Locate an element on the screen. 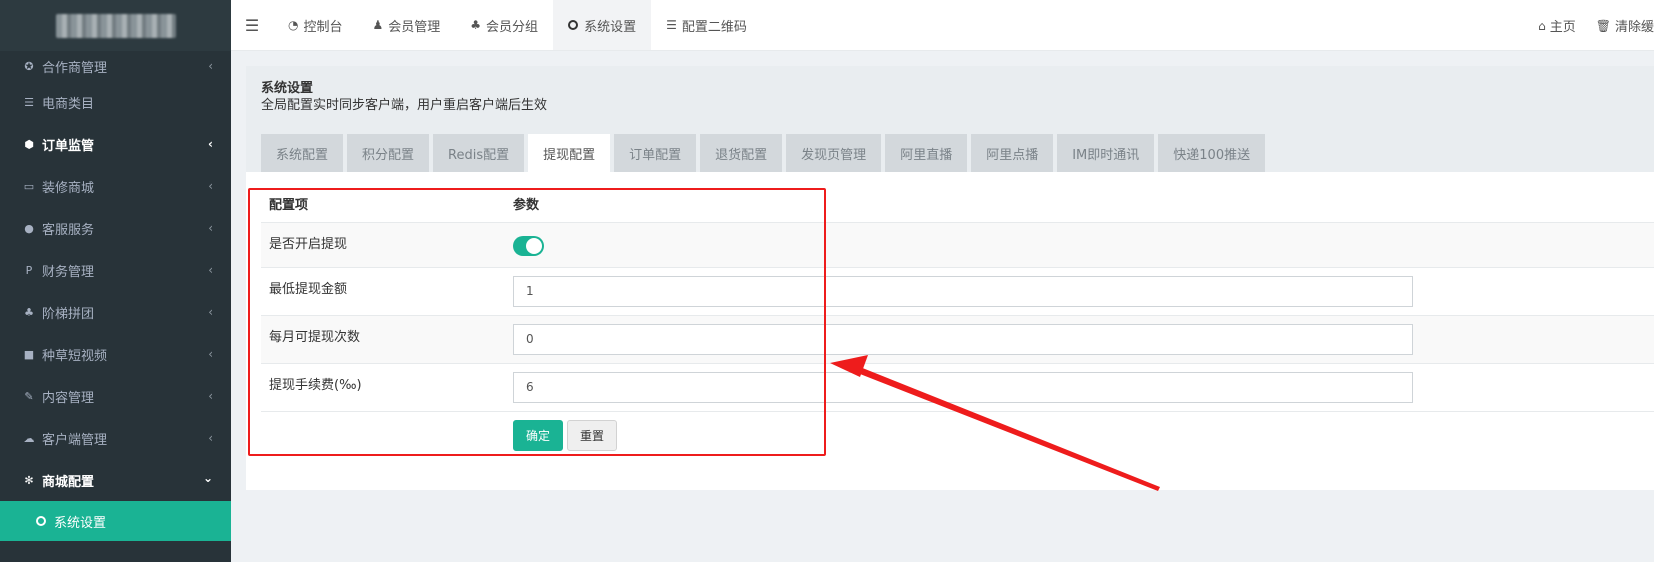  sidebar-item-label: 订单监管 is located at coordinates (68, 146).